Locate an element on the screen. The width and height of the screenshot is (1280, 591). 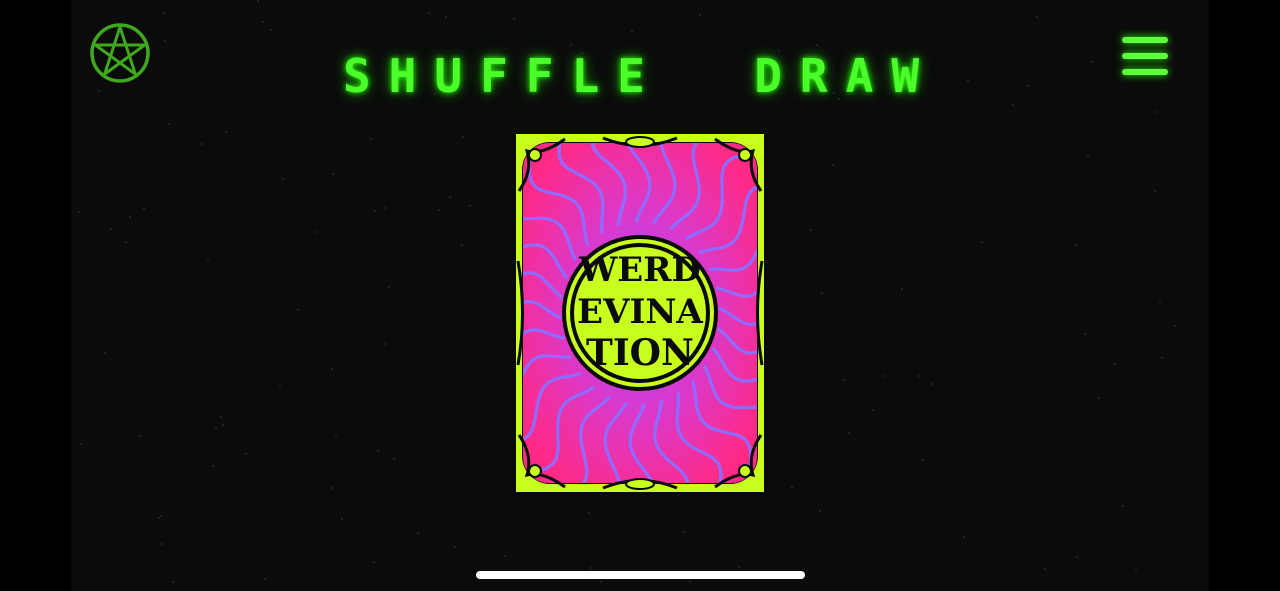
menu-button is located at coordinates (1145, 56).